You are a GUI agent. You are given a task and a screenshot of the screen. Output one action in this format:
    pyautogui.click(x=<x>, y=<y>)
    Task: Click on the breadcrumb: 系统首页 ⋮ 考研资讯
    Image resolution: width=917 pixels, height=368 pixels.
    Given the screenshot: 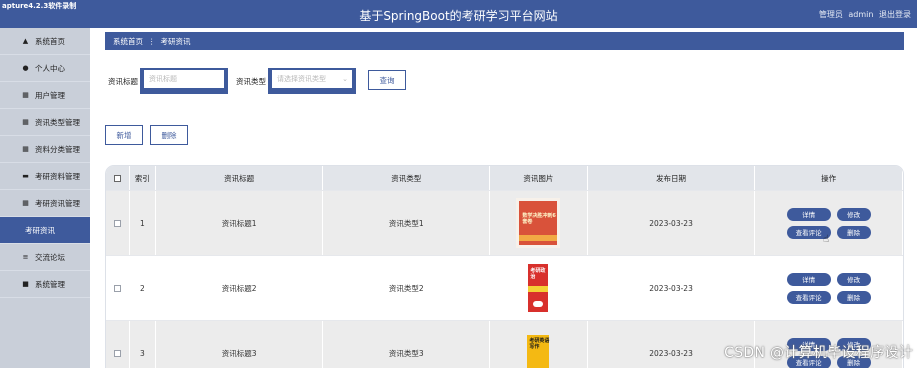 What is the action you would take?
    pyautogui.click(x=504, y=41)
    